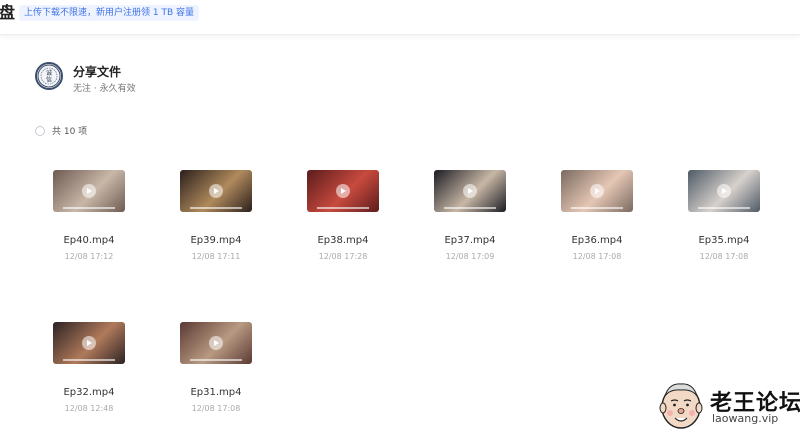 The width and height of the screenshot is (800, 444). I want to click on avatar-seal-icon: 诚 信, so click(49, 76).